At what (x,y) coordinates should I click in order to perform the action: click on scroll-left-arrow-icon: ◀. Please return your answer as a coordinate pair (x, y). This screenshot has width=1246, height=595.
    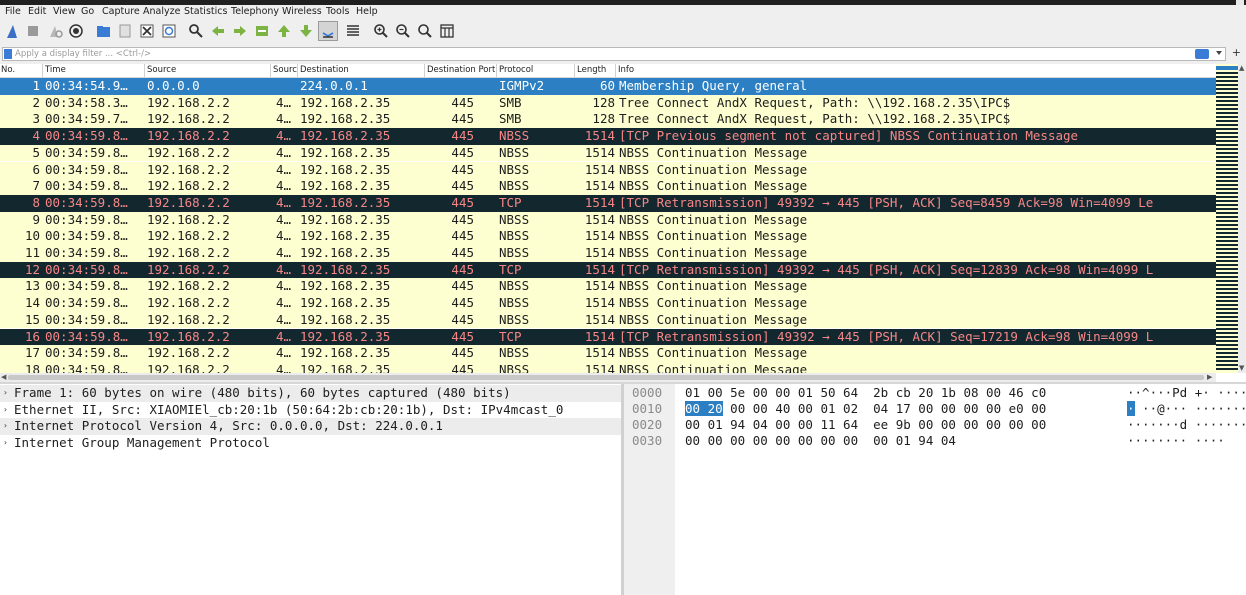
    Looking at the image, I should click on (3, 377).